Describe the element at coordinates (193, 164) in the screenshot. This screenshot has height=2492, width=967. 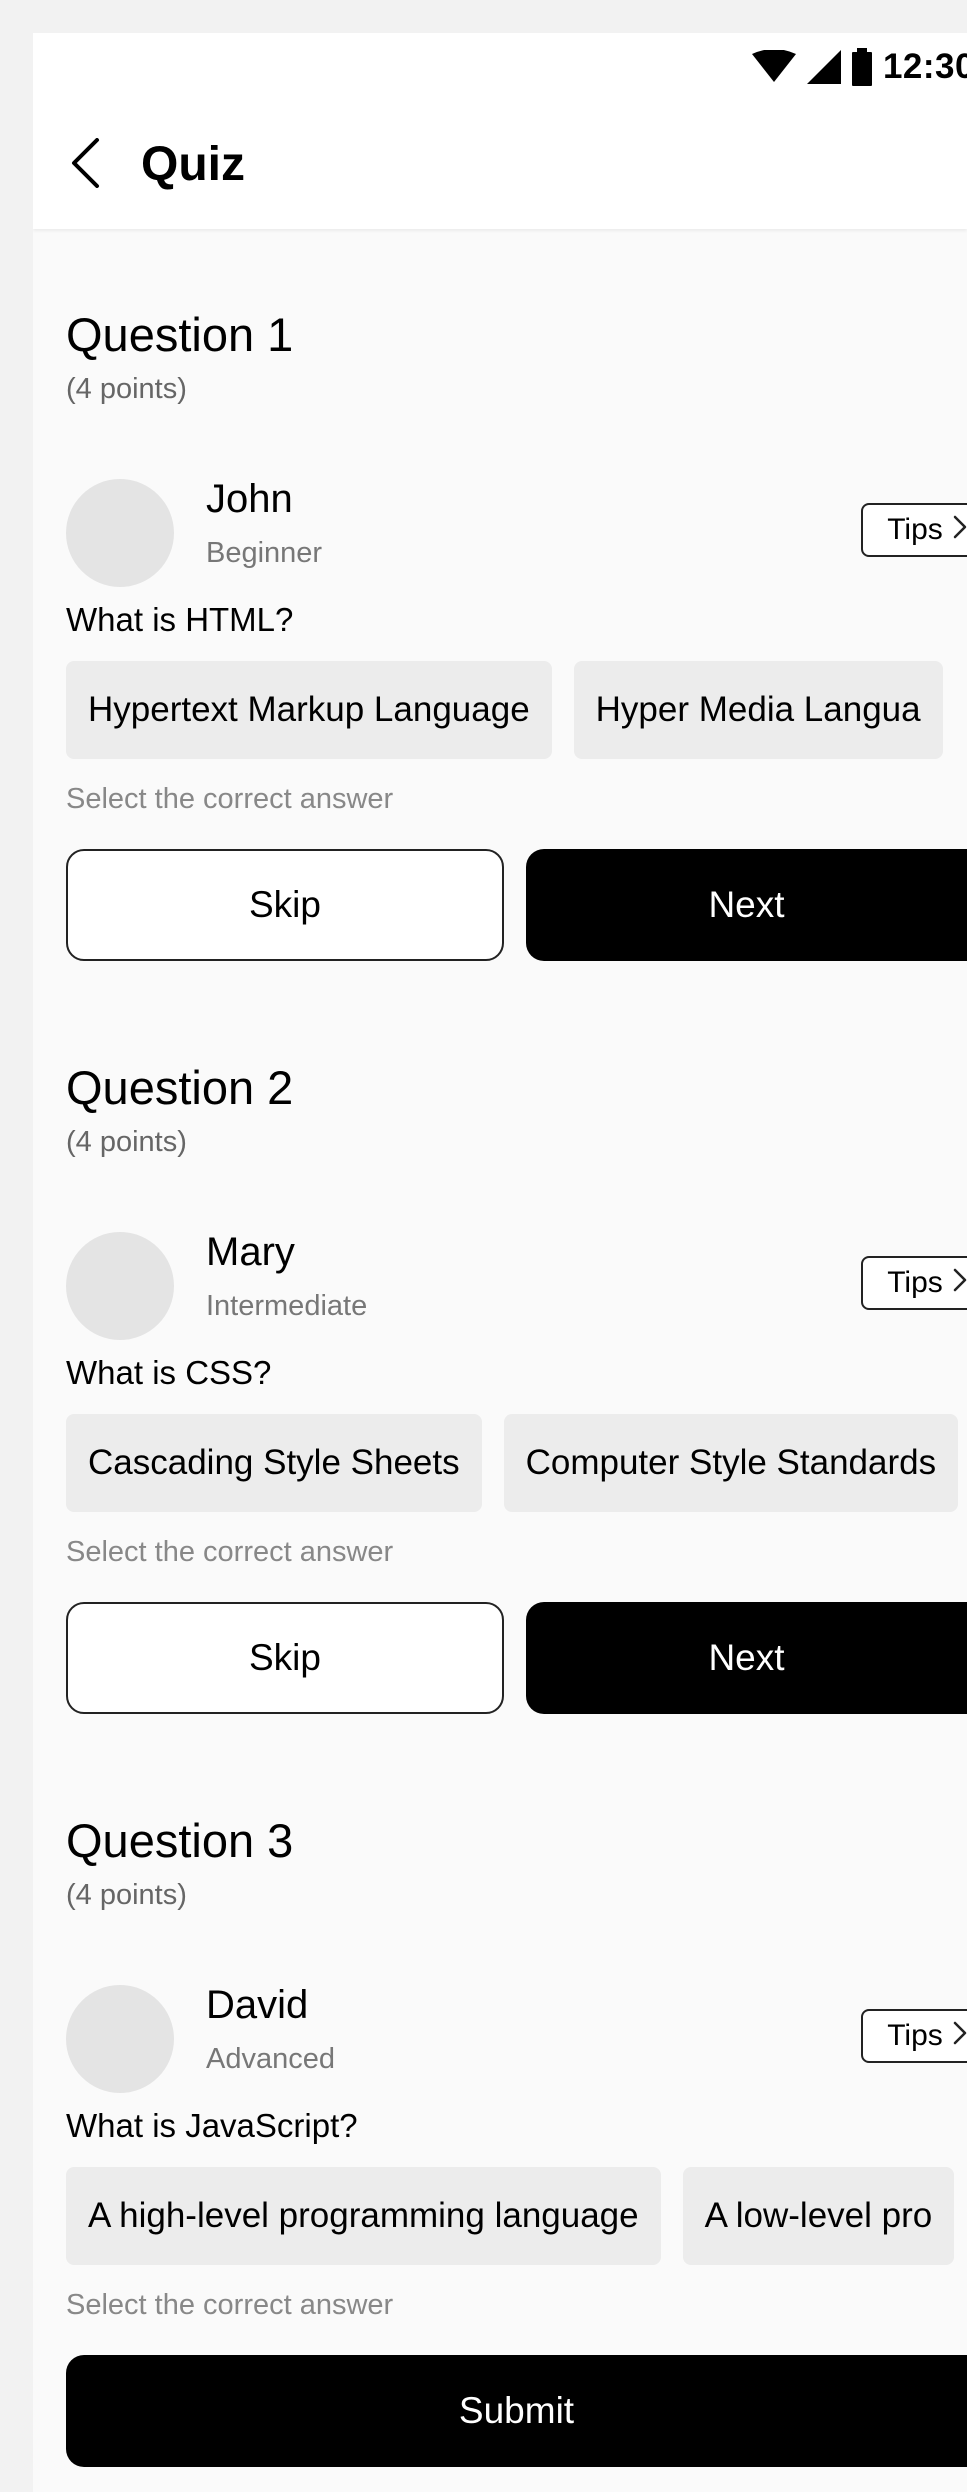
I see `page-title: Quiz` at that location.